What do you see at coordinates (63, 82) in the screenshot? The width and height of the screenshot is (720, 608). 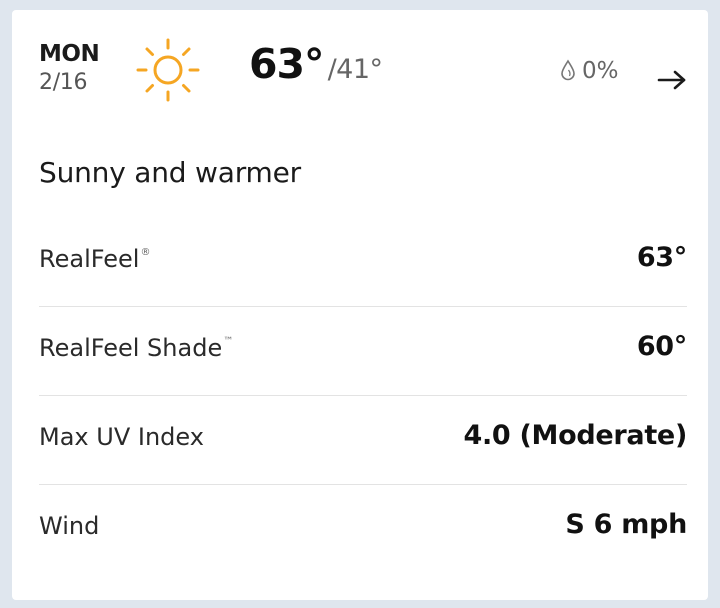 I see `forecast-date: 2/16` at bounding box center [63, 82].